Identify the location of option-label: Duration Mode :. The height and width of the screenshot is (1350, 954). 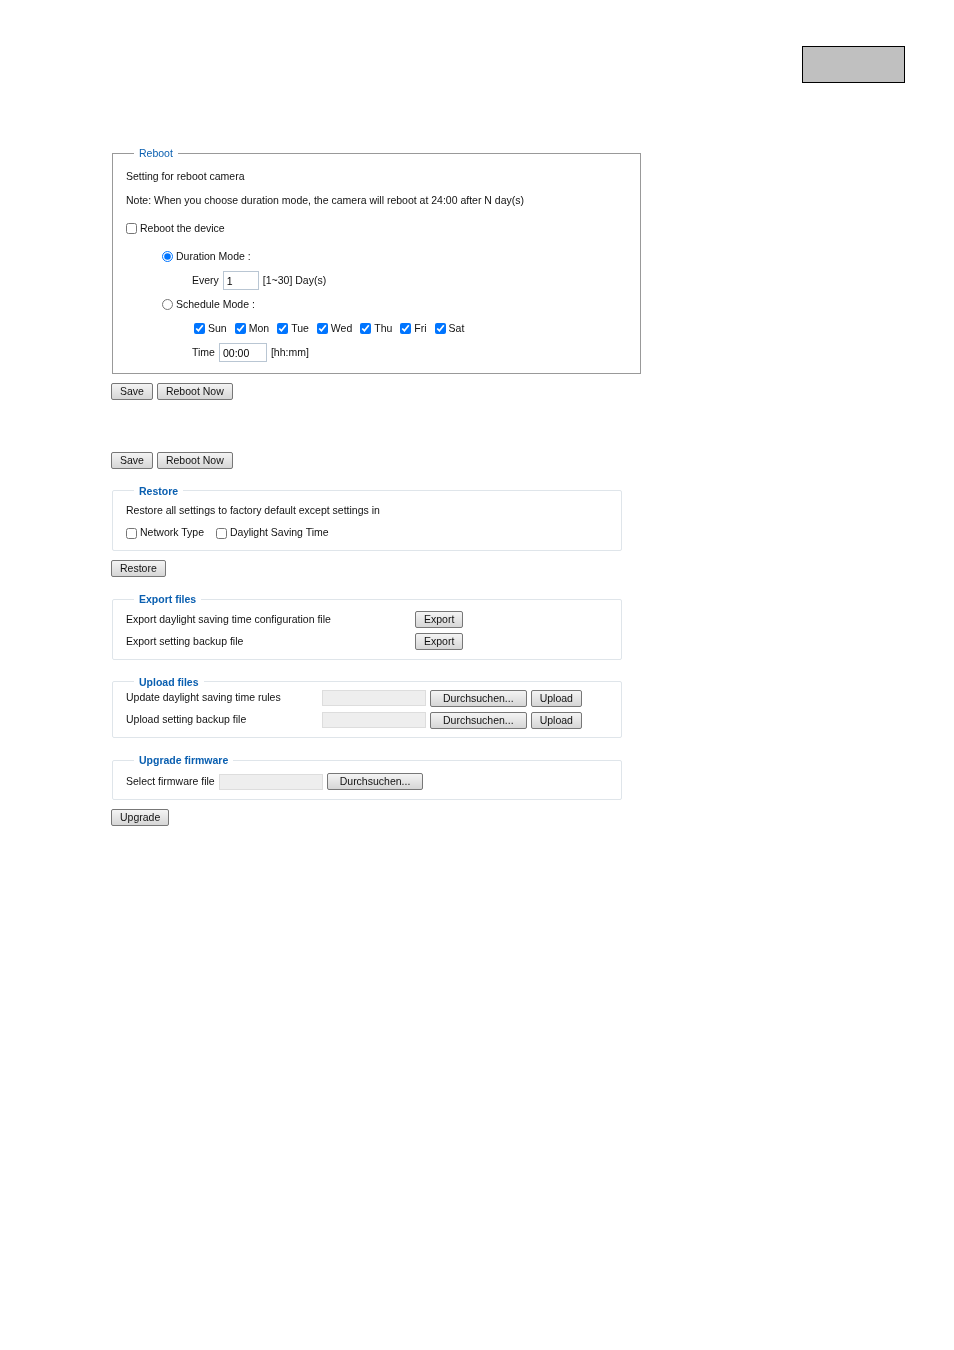
(213, 256).